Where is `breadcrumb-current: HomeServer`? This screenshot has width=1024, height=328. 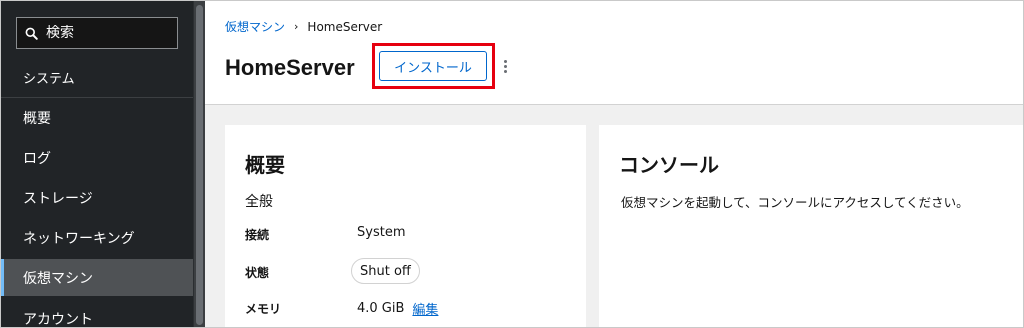
breadcrumb-current: HomeServer is located at coordinates (345, 26).